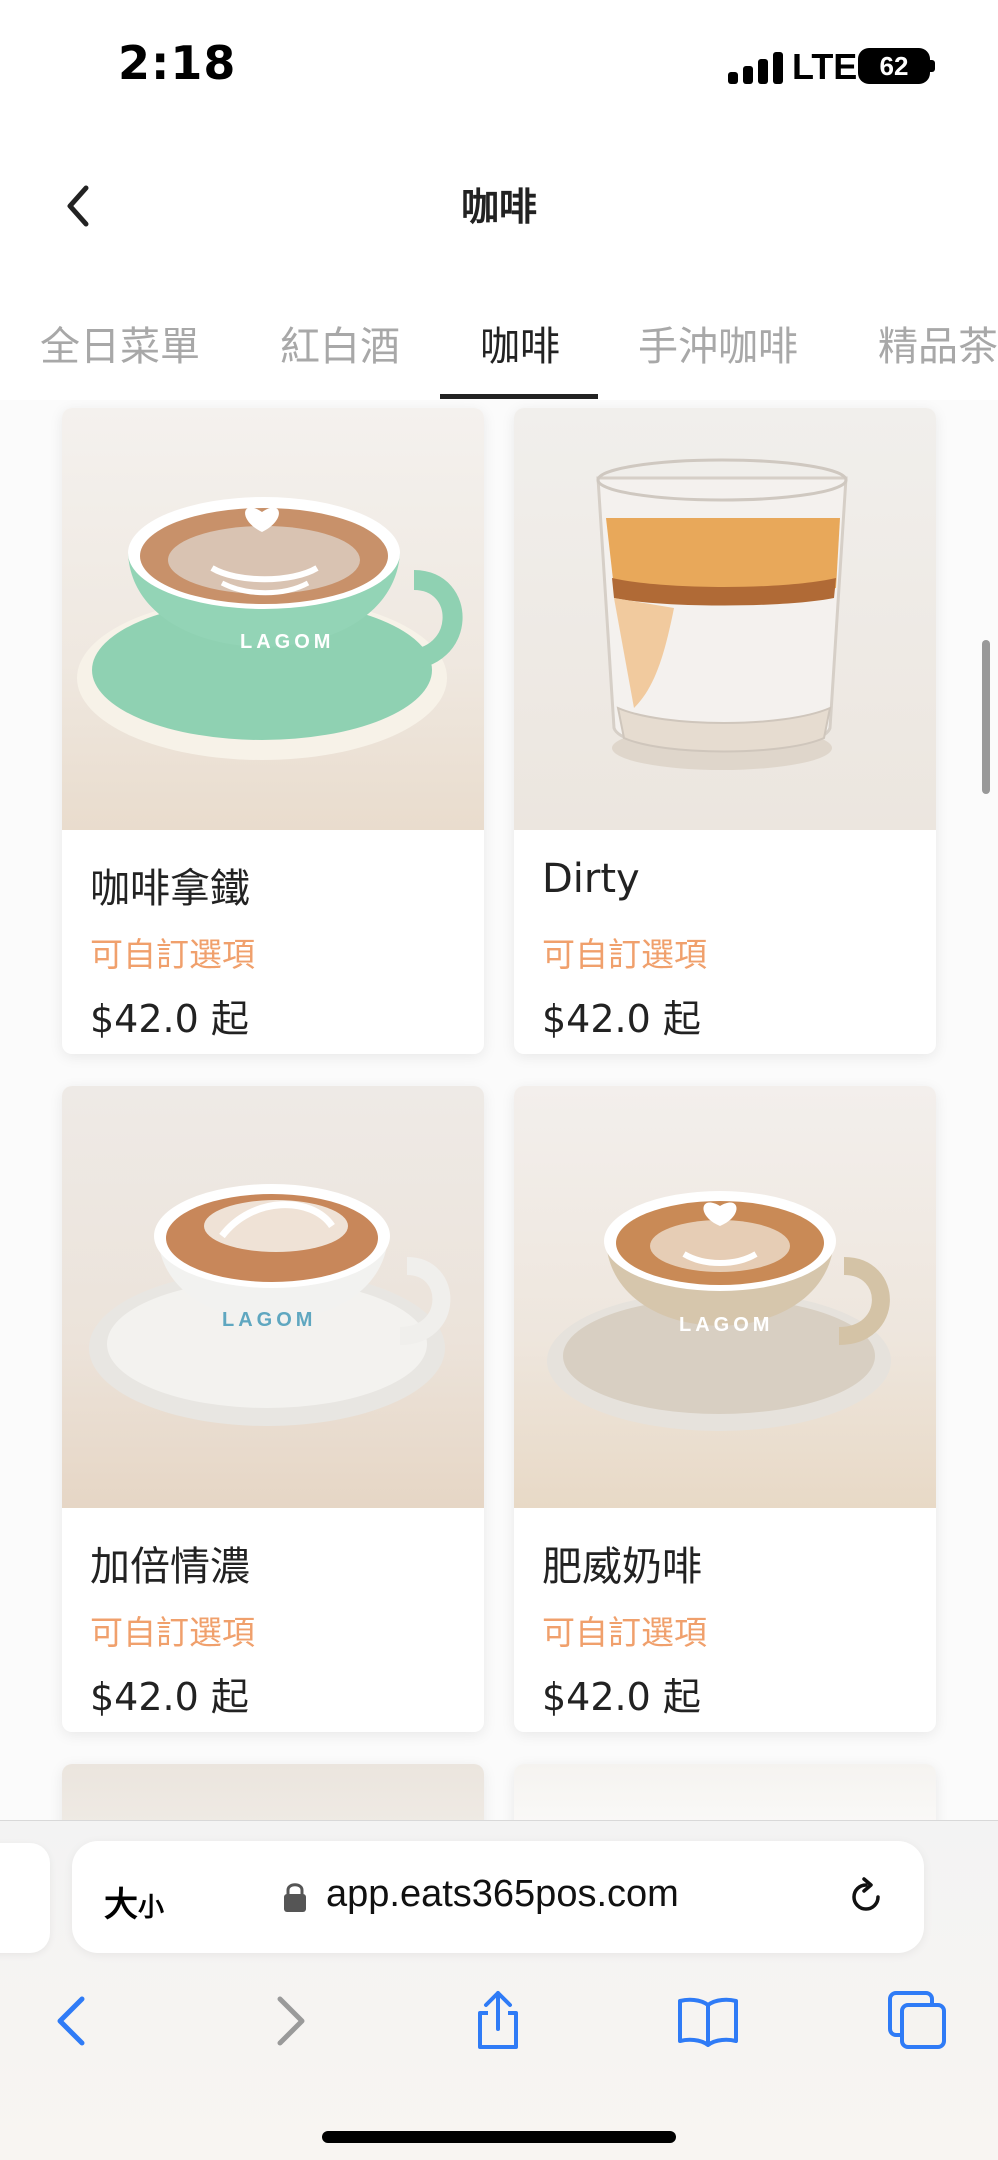 The width and height of the screenshot is (998, 2160). I want to click on status-bar: 2:18 LTE 62, so click(499, 65).